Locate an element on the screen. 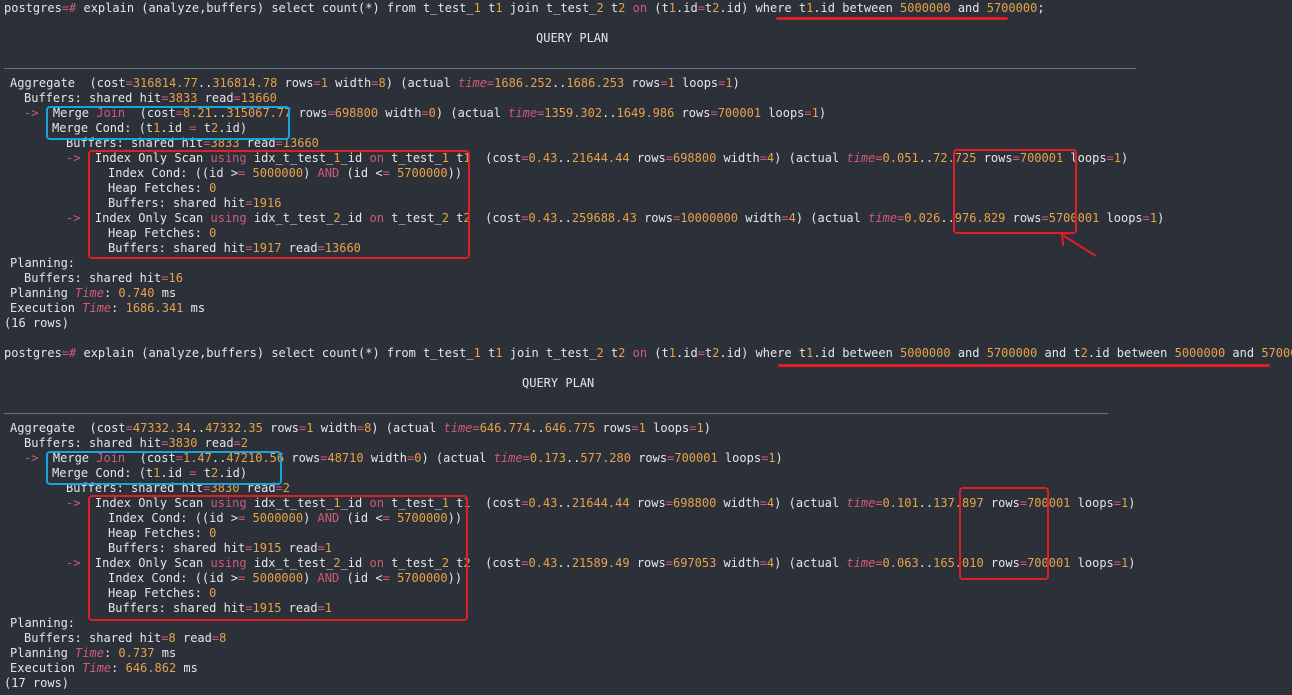 This screenshot has width=1292, height=695. plan-planning-buffers: Buffers: shared hit=8 read=8 is located at coordinates (125, 638).